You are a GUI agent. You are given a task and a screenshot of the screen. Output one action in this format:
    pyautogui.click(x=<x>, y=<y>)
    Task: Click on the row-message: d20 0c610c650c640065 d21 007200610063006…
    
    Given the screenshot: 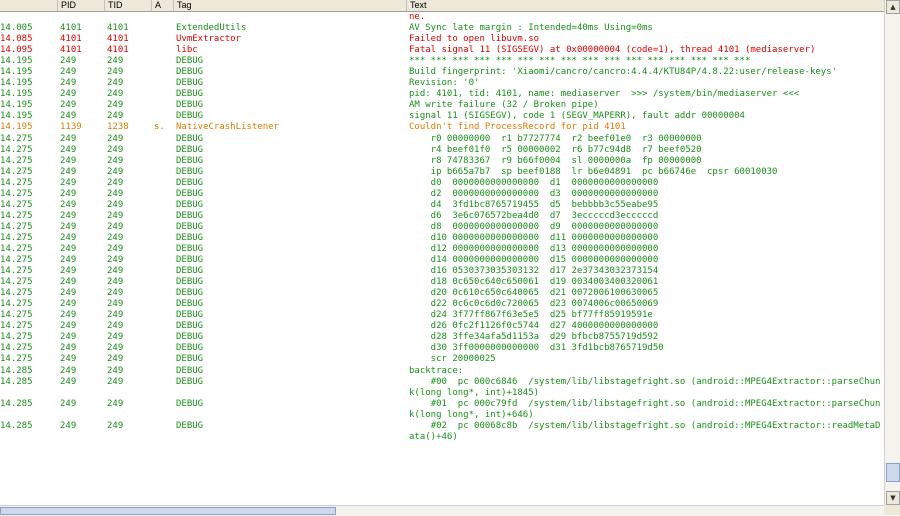 What is the action you would take?
    pyautogui.click(x=534, y=293)
    